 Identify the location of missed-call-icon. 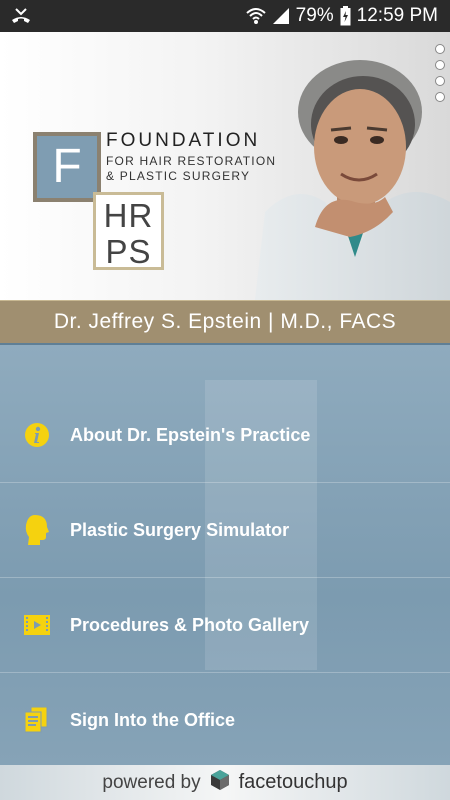
(21, 16).